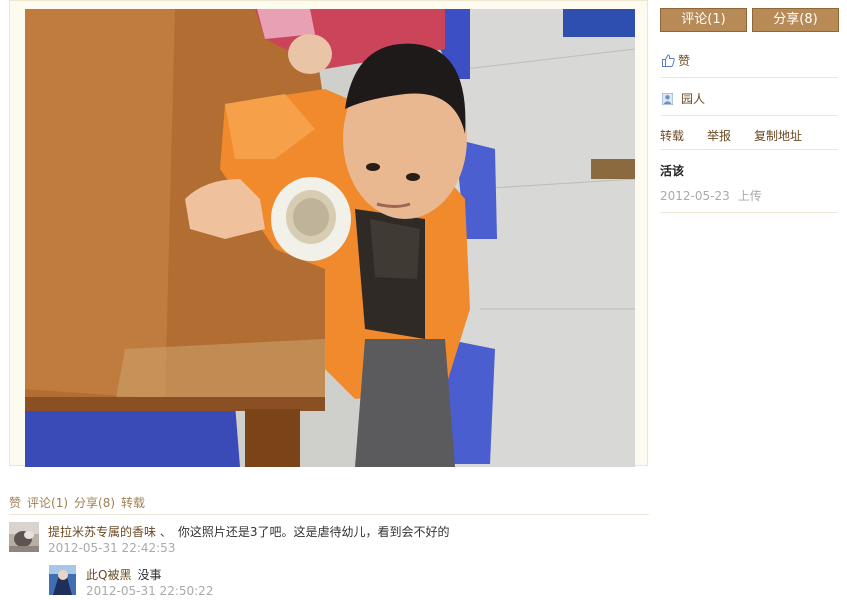 The image size is (847, 600). I want to click on photo-info: 活该 2012-05-23 上传, so click(749, 181).